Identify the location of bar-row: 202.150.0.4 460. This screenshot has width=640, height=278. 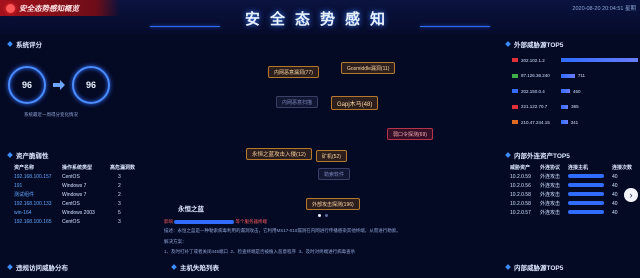
(546, 91).